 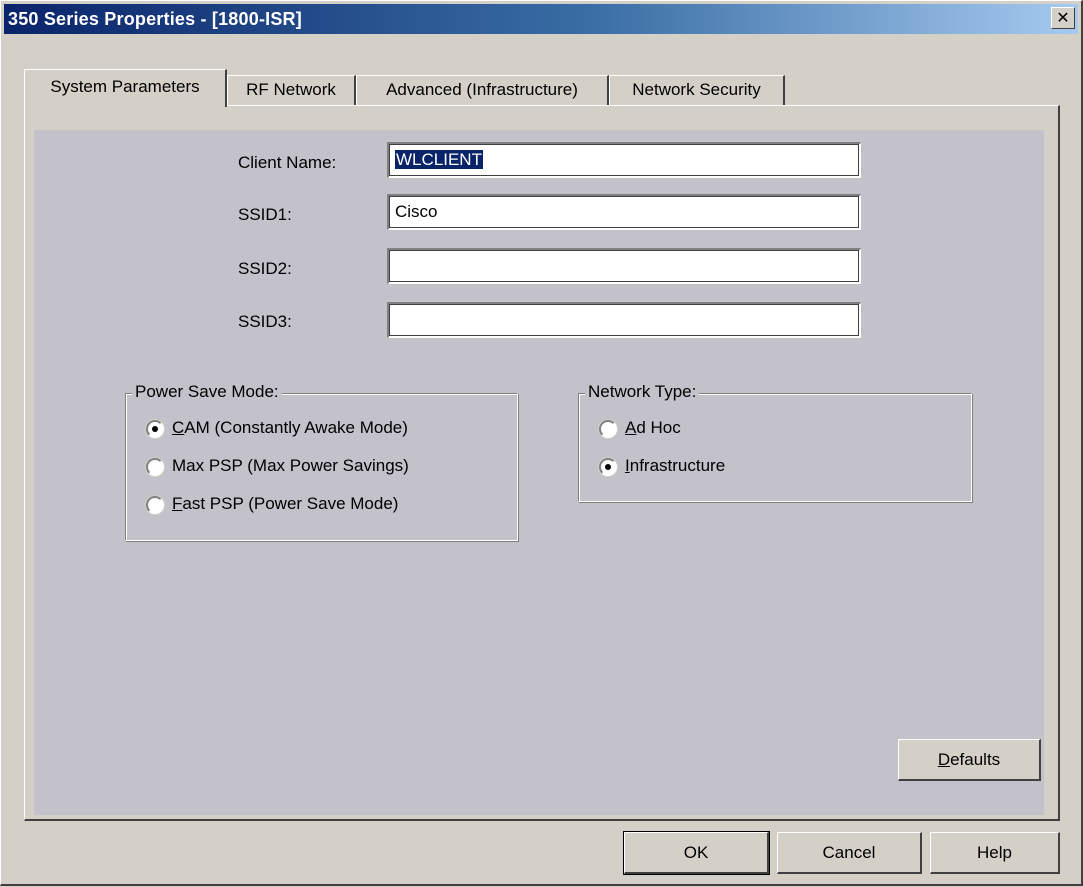 What do you see at coordinates (677, 465) in the screenshot?
I see `radio-label: nfrastructure` at bounding box center [677, 465].